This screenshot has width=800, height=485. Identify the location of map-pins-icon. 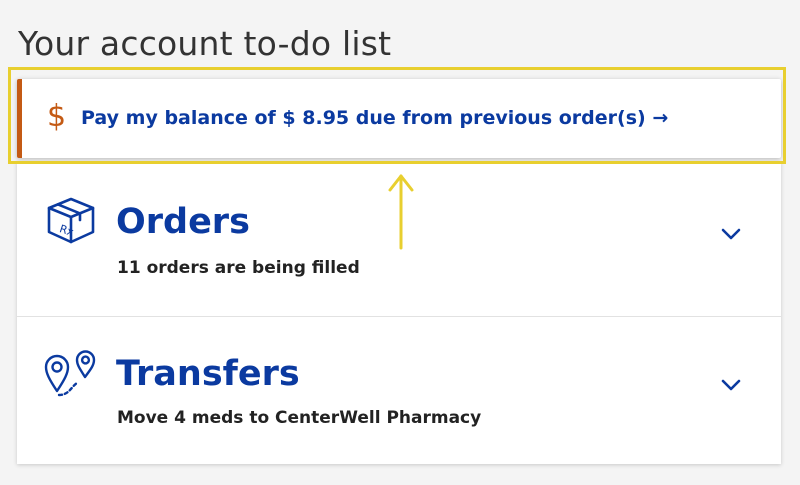
(70, 373).